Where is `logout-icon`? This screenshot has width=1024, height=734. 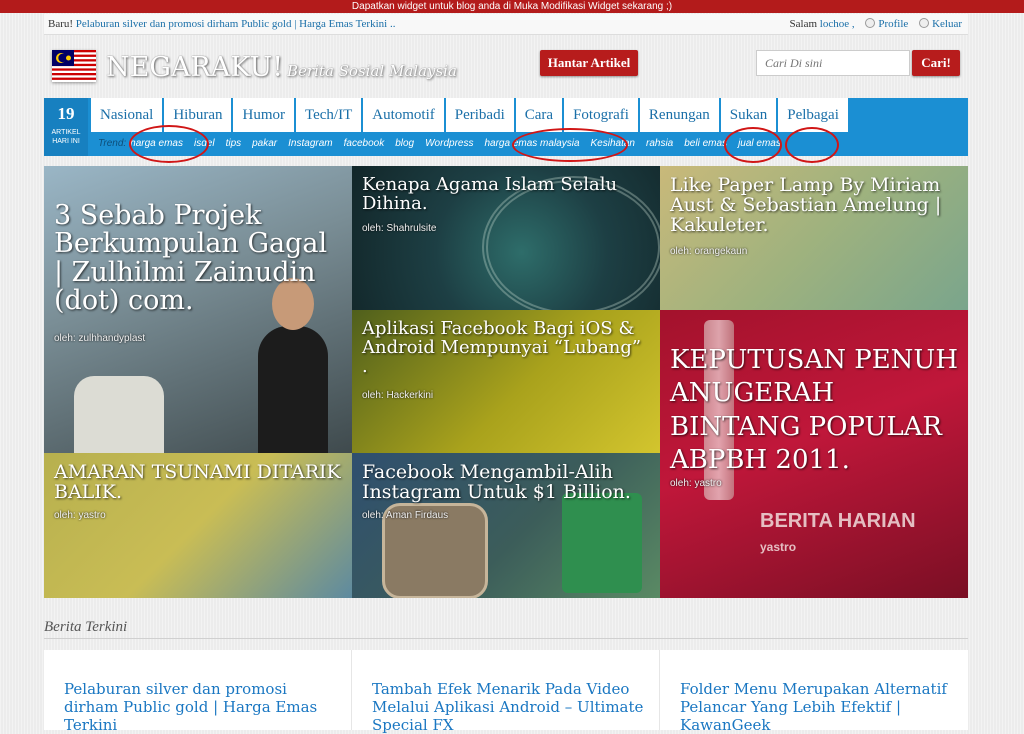 logout-icon is located at coordinates (924, 23).